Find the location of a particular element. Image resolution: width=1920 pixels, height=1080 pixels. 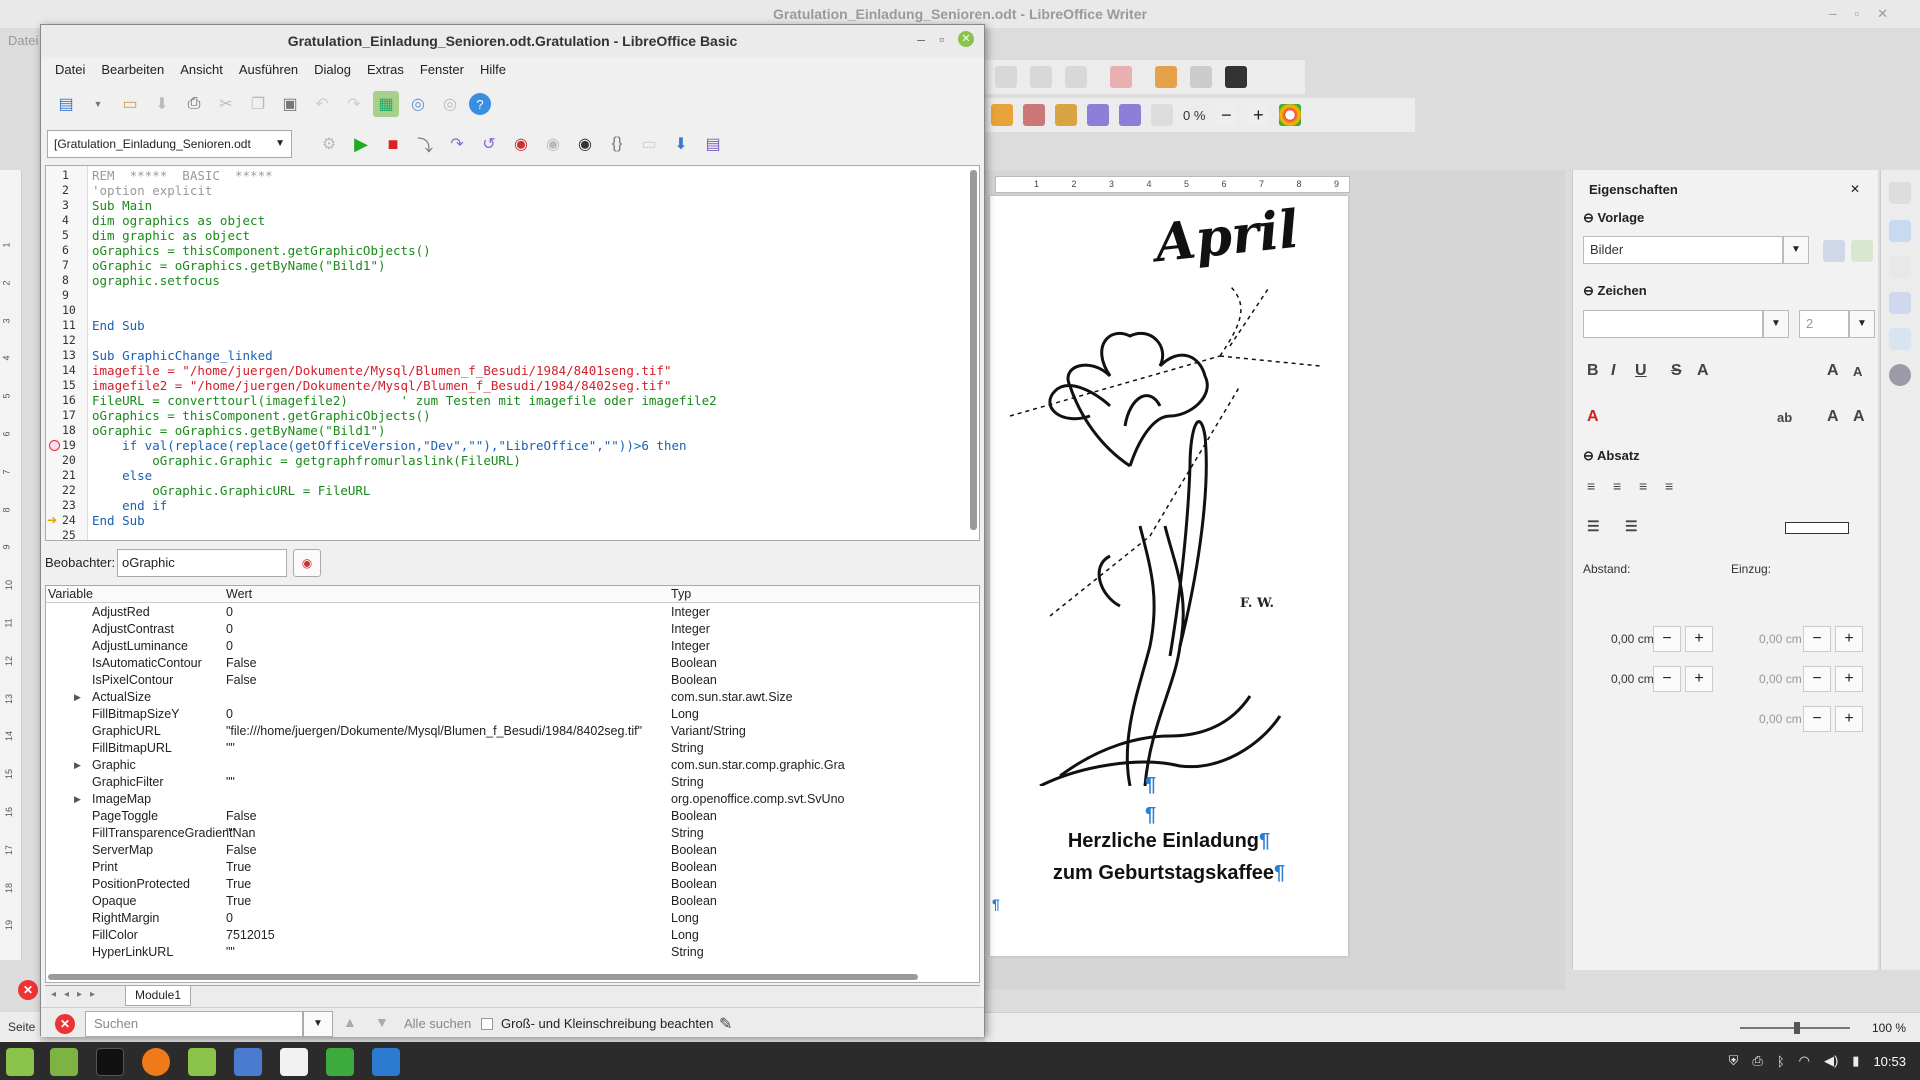

indent-after-decrease: − is located at coordinates (1817, 679).